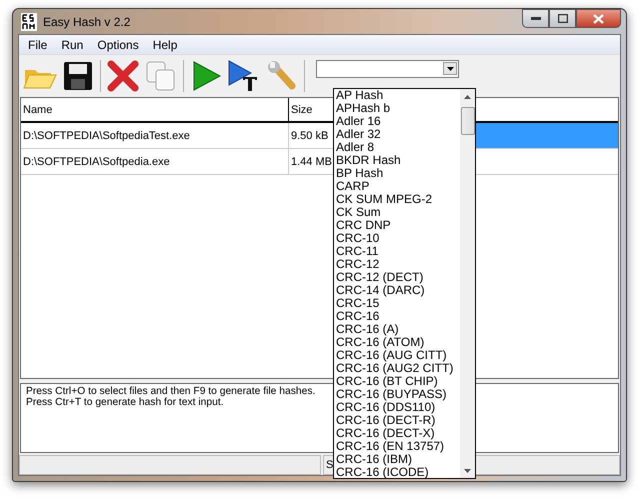 The height and width of the screenshot is (500, 639). What do you see at coordinates (398, 225) in the screenshot?
I see `dropdown-item: CRC DNP` at bounding box center [398, 225].